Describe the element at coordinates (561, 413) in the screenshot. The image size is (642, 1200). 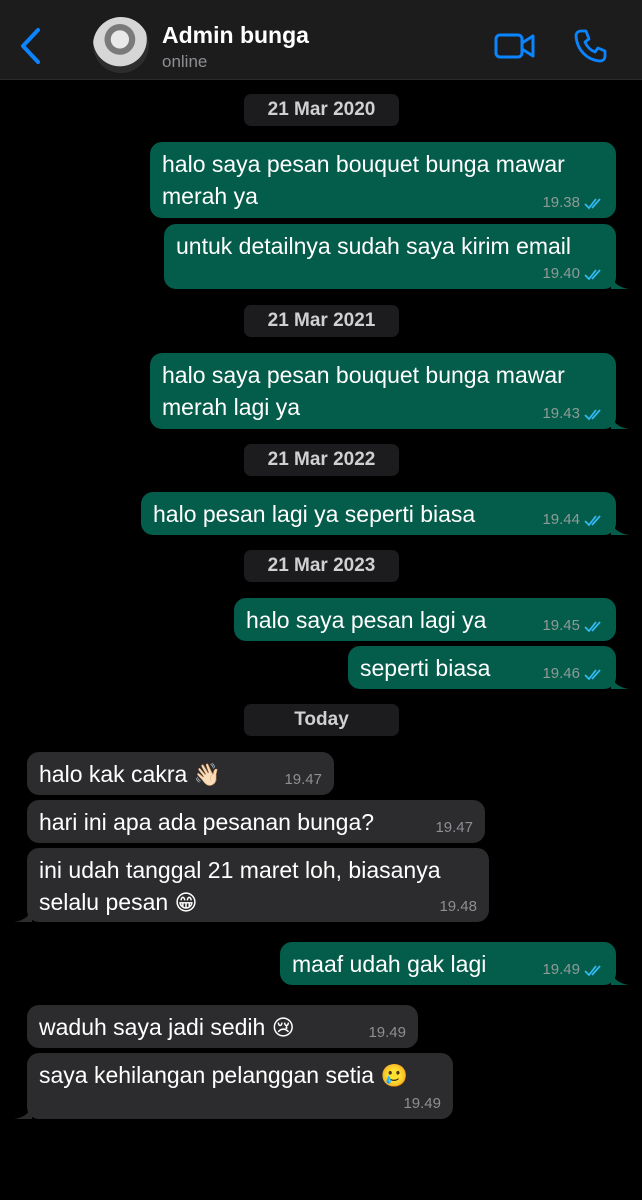
I see `message-time: 19.43` at that location.